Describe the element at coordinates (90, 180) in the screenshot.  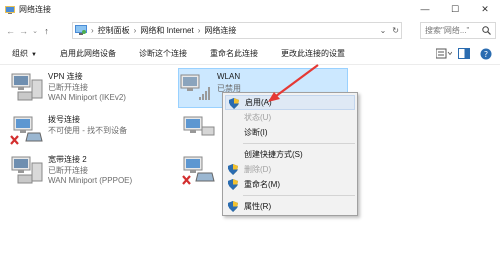
I see `connection-device: WAN Miniport (PPPOE)` at that location.